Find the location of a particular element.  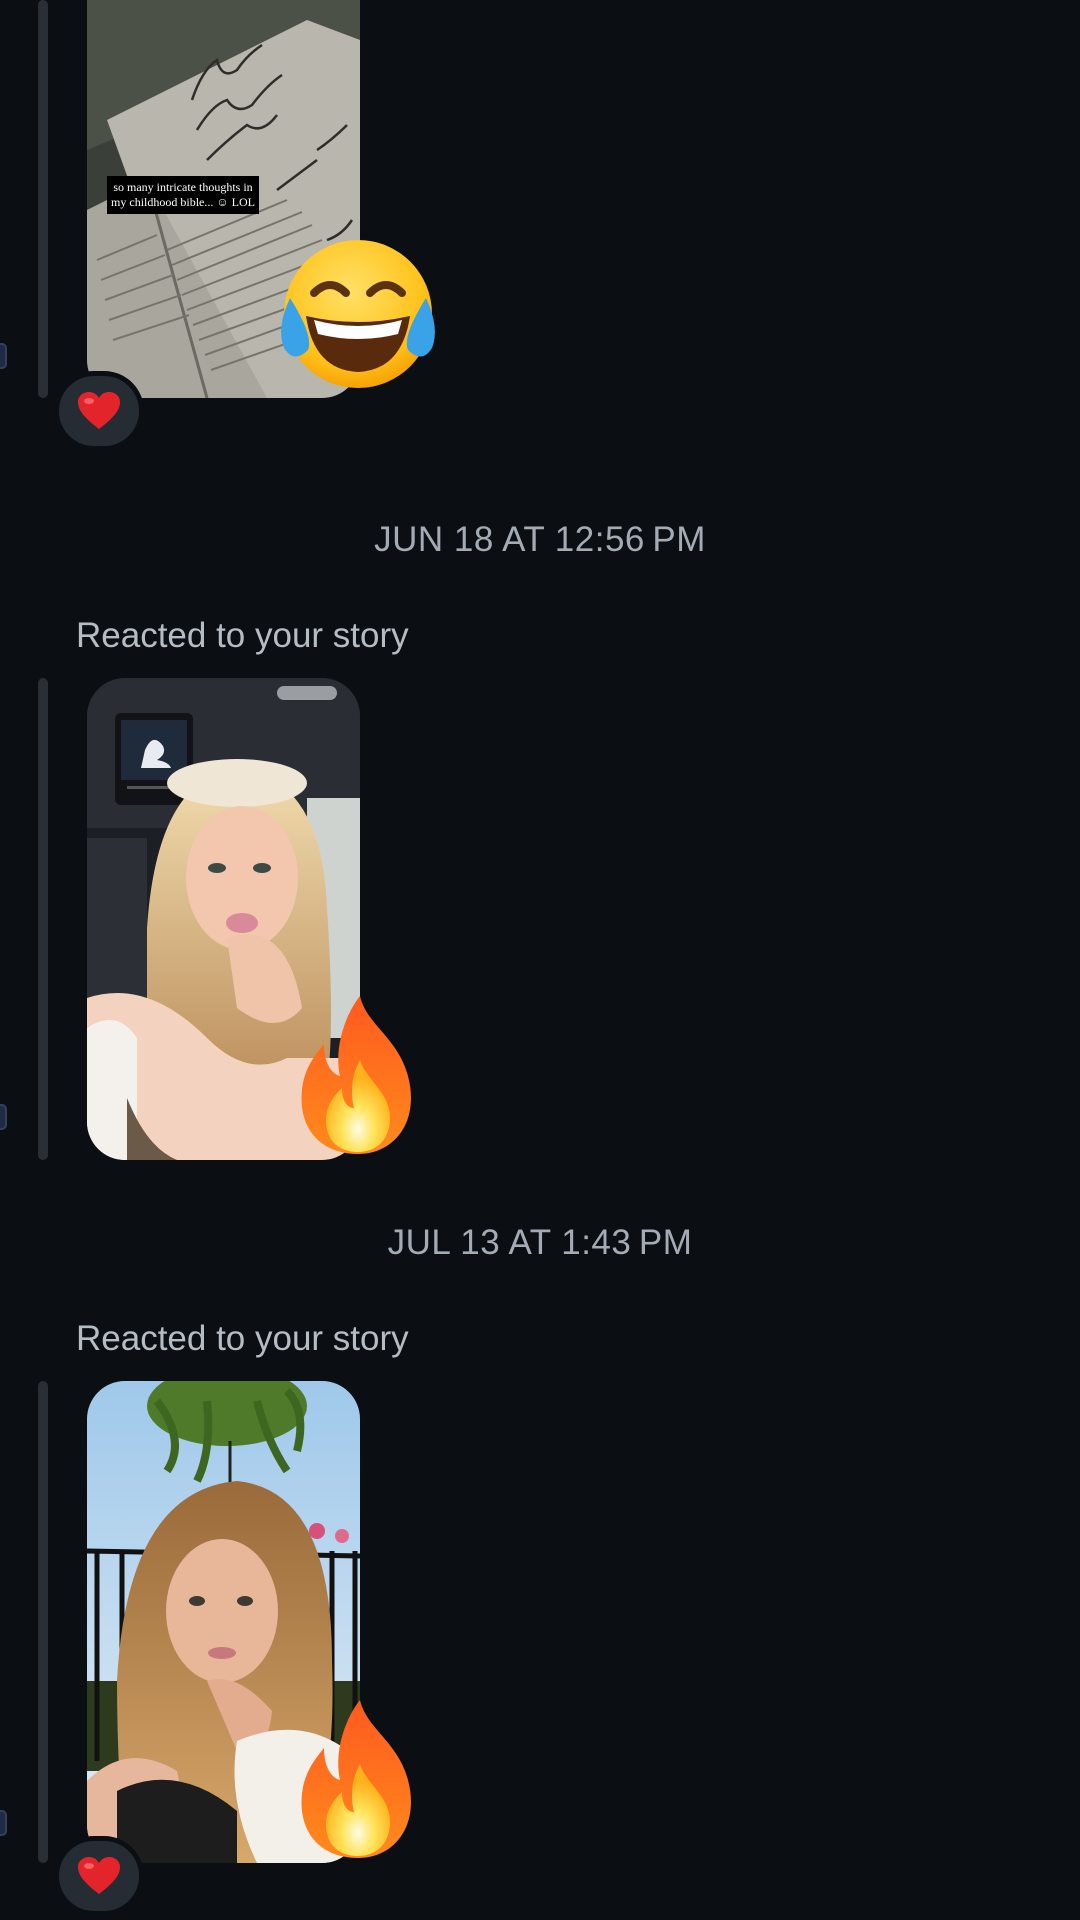

message-timestamp: JUL 13 AT 1:43 PM is located at coordinates (540, 1242).